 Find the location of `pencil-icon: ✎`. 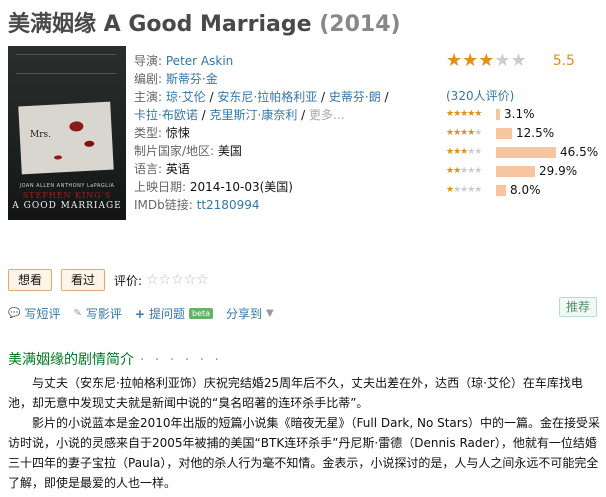

pencil-icon: ✎ is located at coordinates (77, 313).